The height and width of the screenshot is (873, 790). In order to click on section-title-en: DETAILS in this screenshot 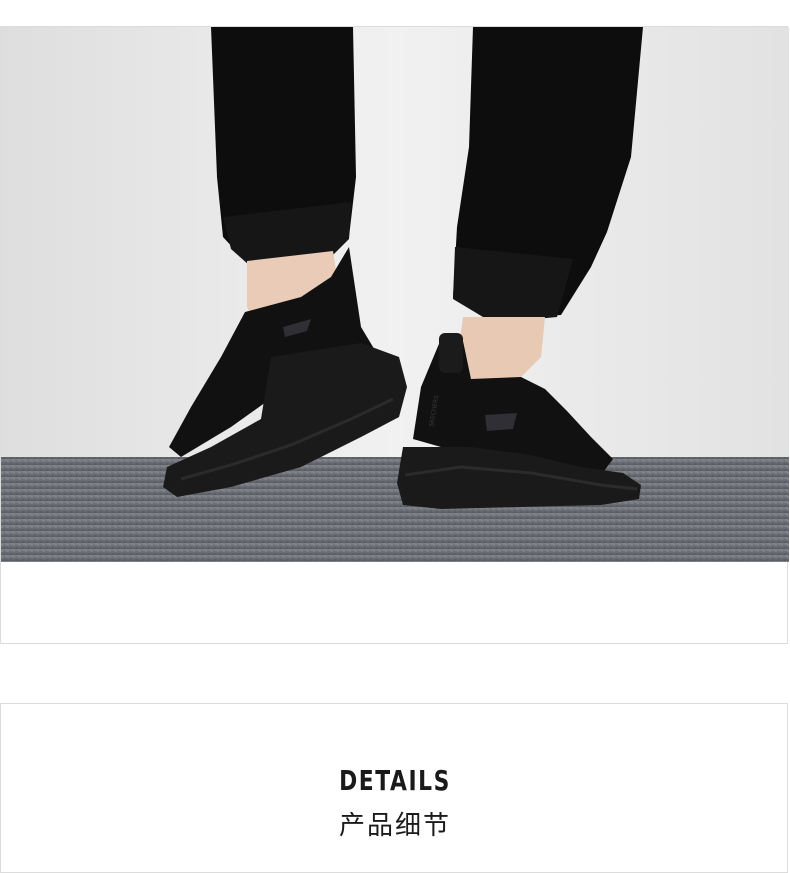, I will do `click(395, 780)`.